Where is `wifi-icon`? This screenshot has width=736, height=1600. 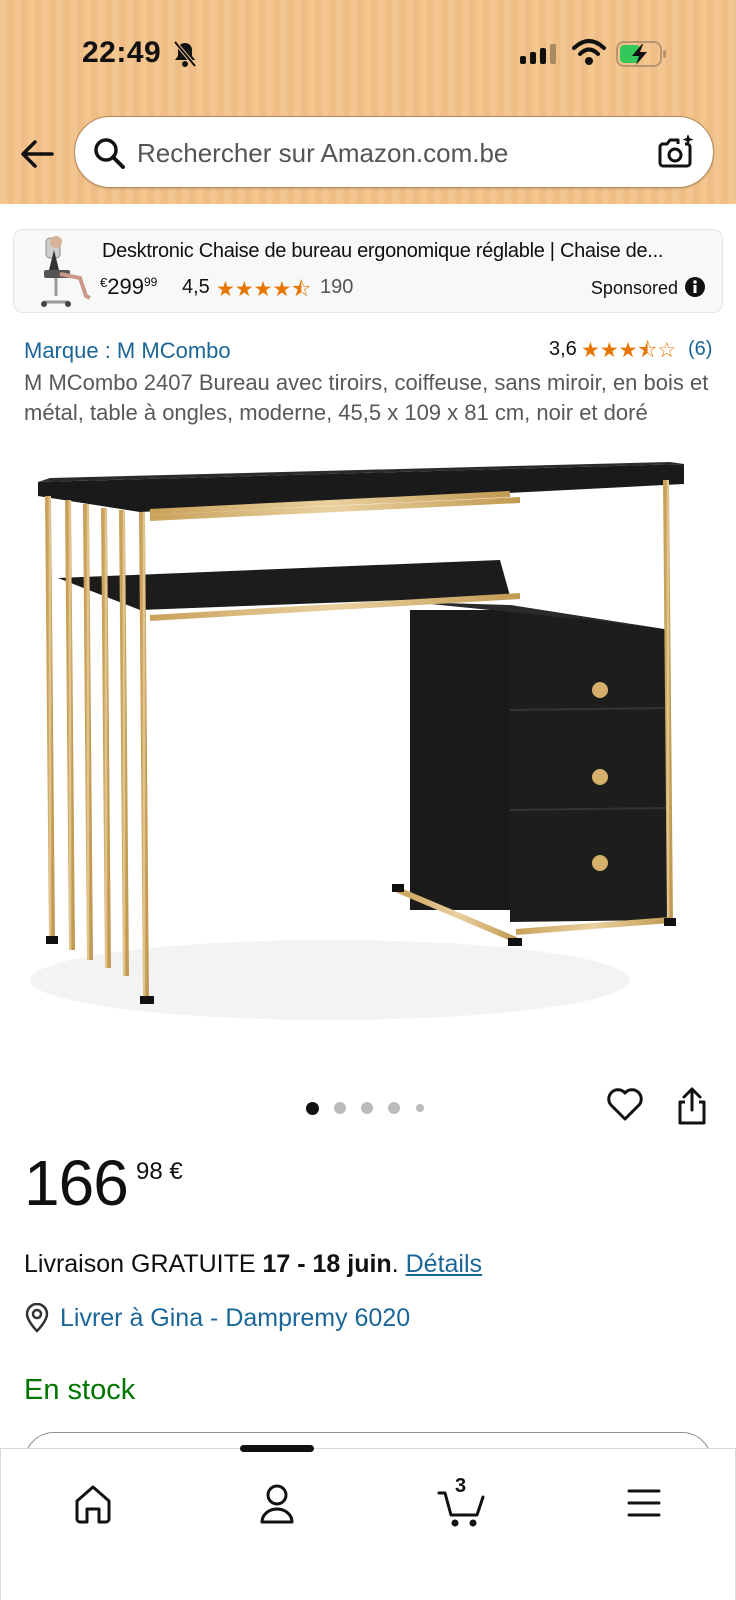 wifi-icon is located at coordinates (589, 52).